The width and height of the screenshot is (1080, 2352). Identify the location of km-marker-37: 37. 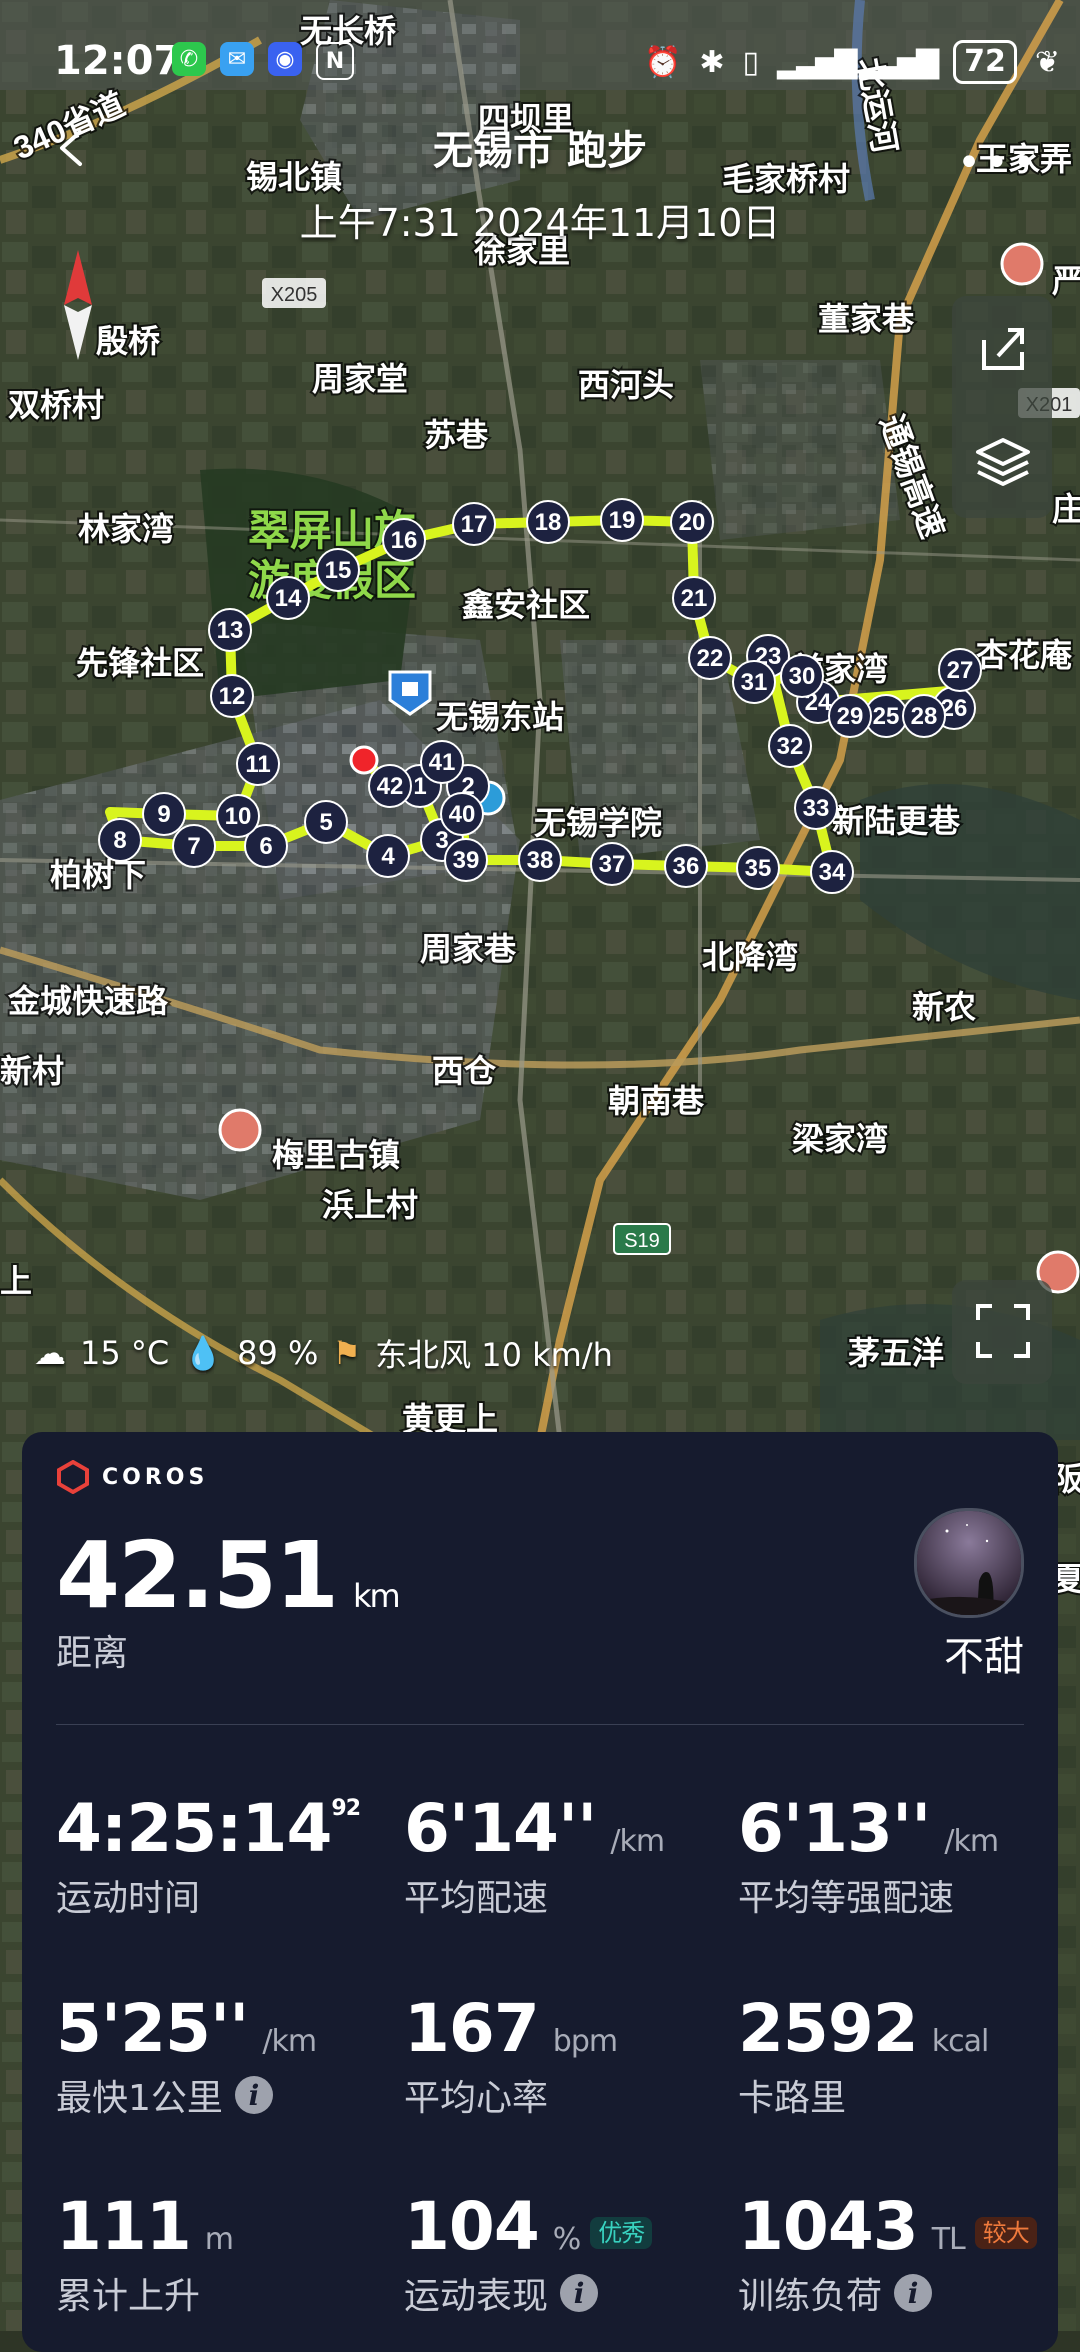
(612, 864).